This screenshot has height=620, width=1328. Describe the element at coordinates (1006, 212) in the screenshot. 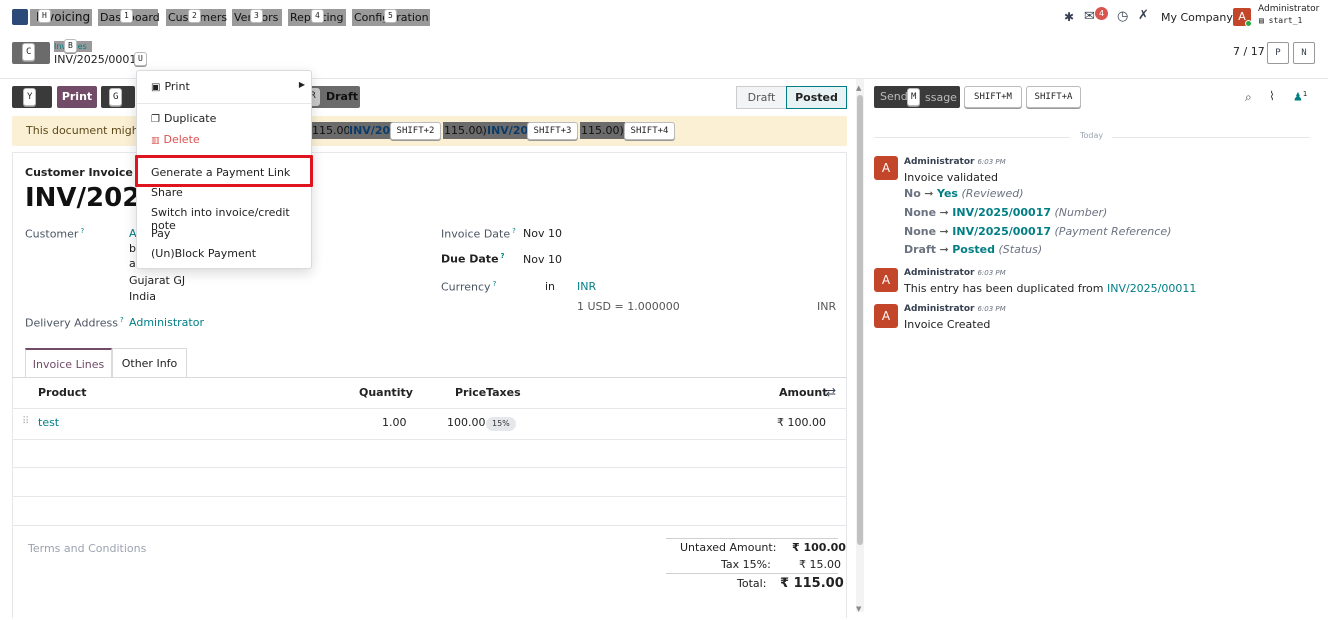

I see `tracking-line: None ➞ INV/2025/00017 (Number)` at that location.